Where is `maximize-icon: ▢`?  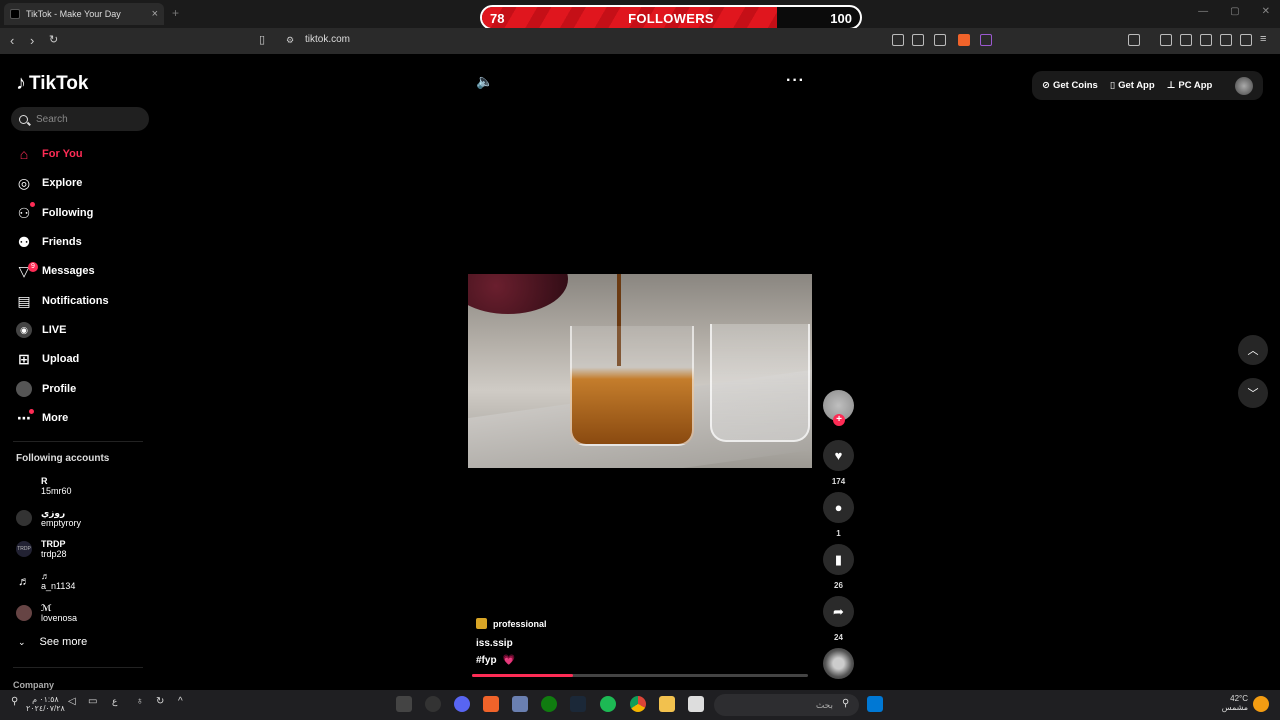
maximize-icon: ▢ is located at coordinates (1234, 11).